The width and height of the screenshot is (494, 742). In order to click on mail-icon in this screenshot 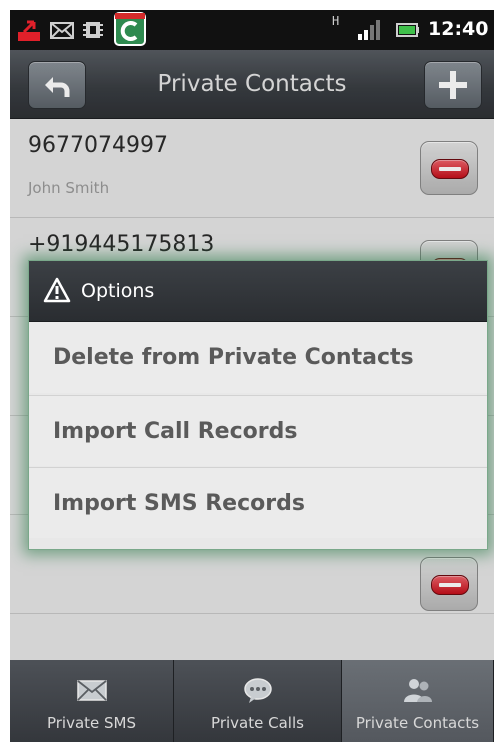, I will do `click(62, 30)`.